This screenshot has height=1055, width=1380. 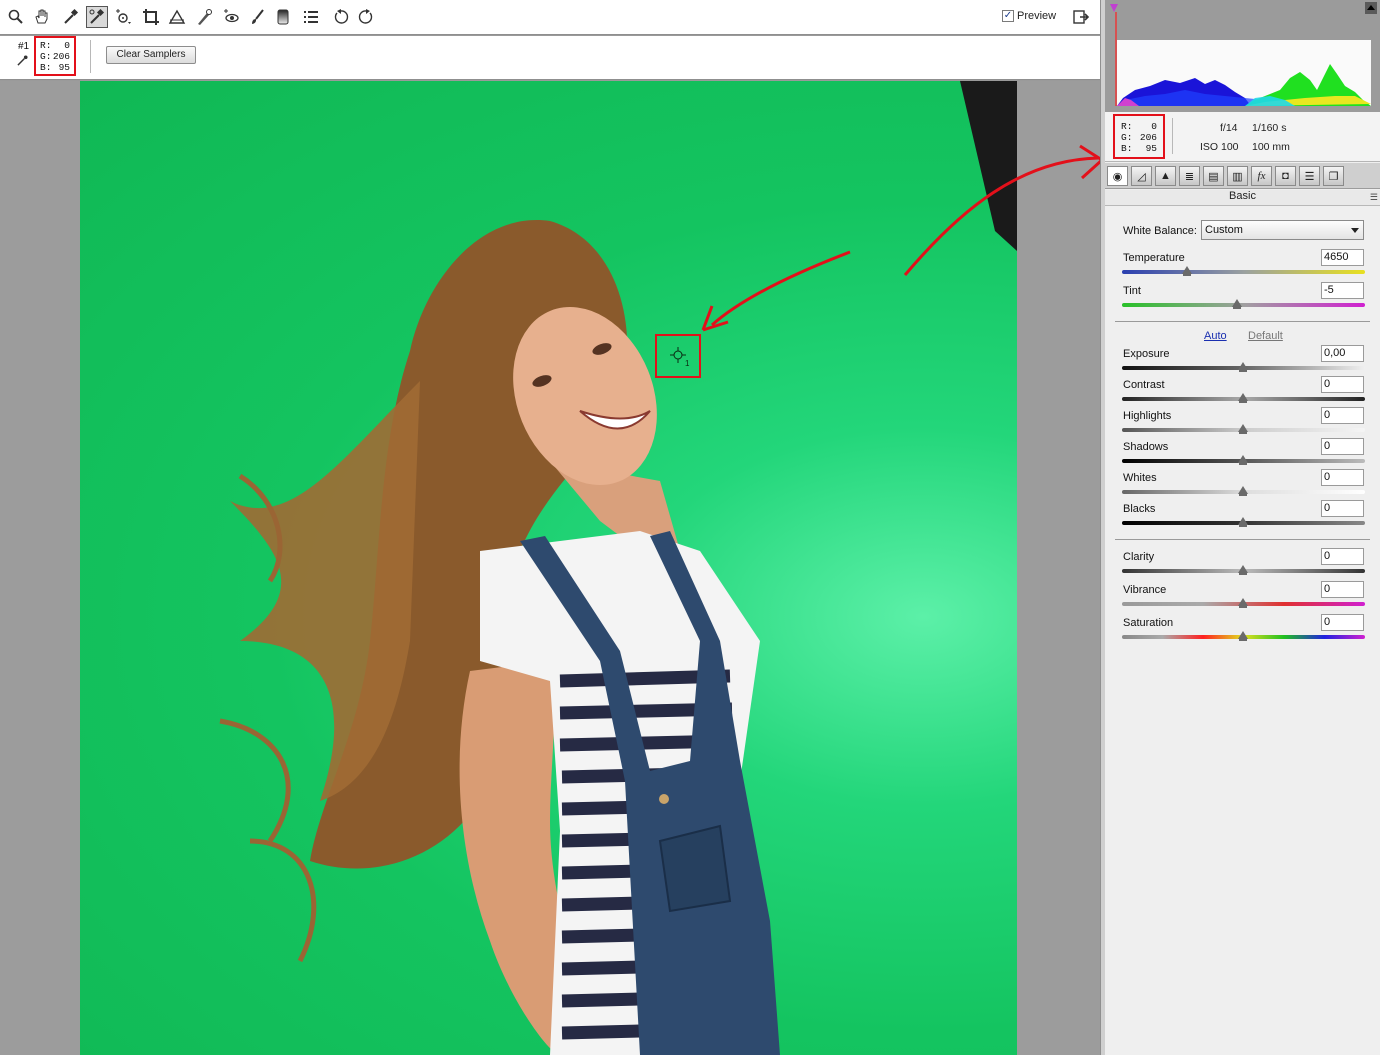 I want to click on panel-title-text: Basic, so click(x=1242, y=196).